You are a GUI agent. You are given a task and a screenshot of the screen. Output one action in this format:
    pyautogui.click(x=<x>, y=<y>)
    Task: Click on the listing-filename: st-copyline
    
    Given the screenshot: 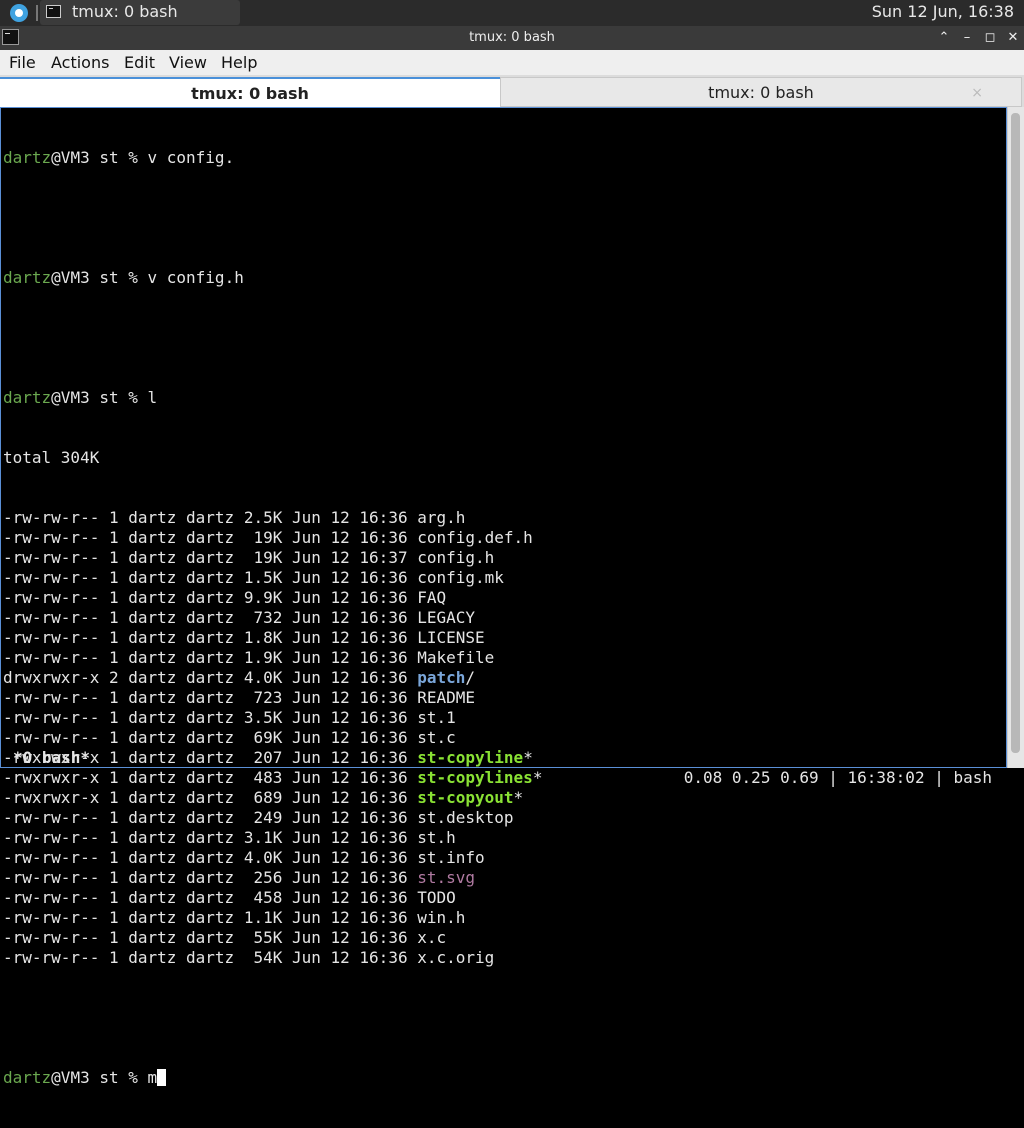 What is the action you would take?
    pyautogui.click(x=470, y=757)
    